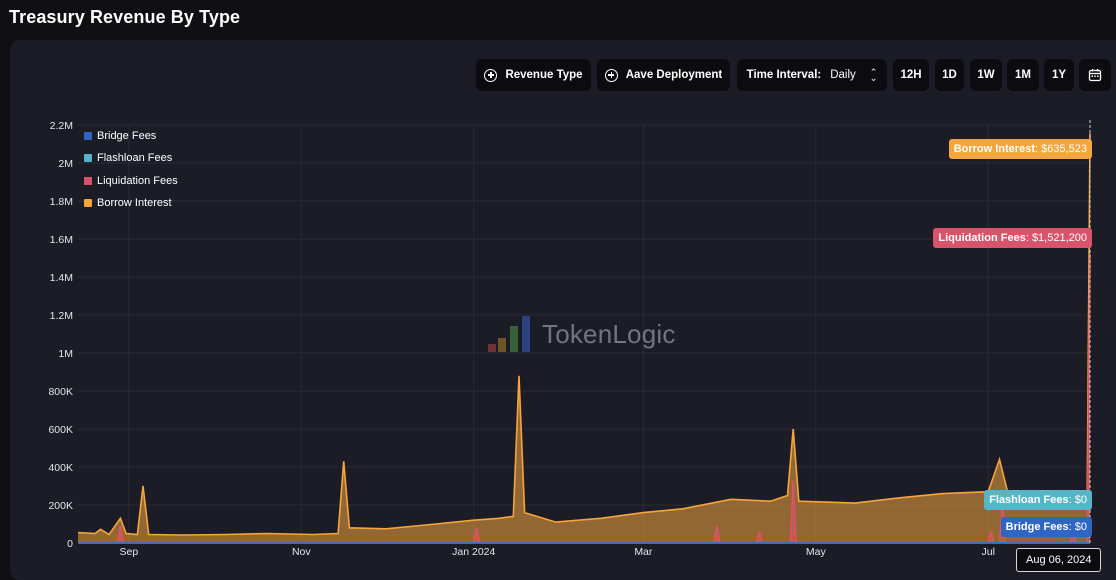  I want to click on tooltip-flashloan-fees: Flashloan Fees: $0, so click(1038, 500).